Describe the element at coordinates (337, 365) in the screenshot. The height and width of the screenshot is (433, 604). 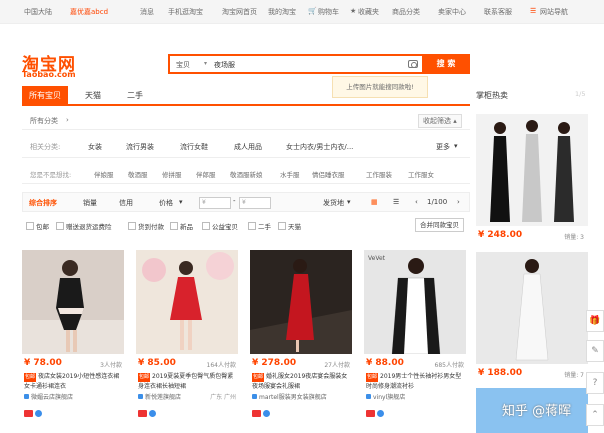
I see `product-sales: 27人付款` at that location.